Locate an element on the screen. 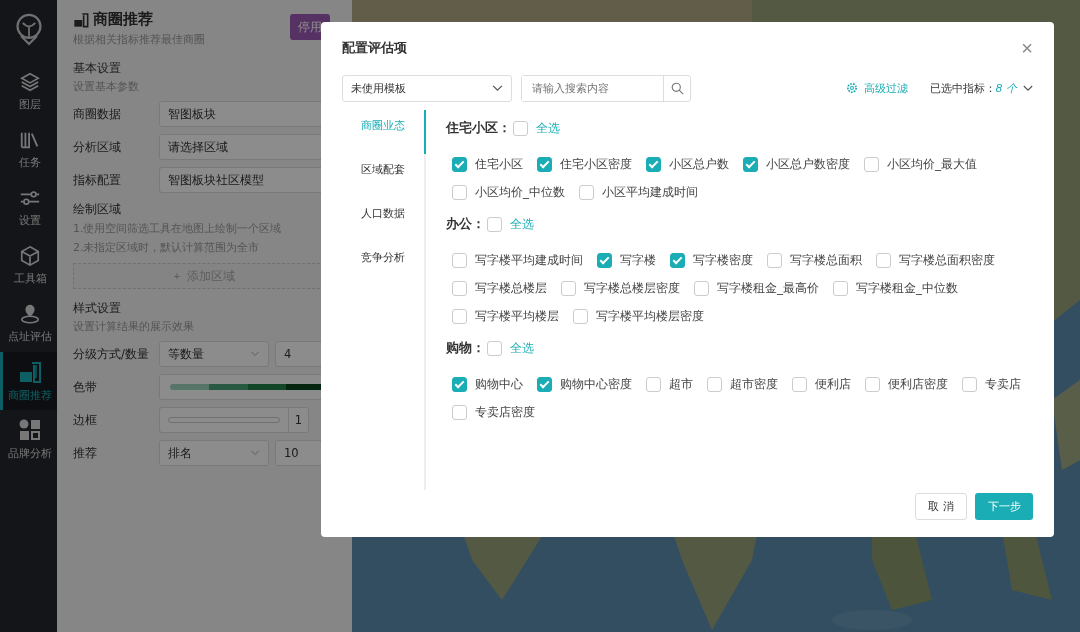 This screenshot has height=632, width=1080. group-title: 办公： is located at coordinates (465, 224).